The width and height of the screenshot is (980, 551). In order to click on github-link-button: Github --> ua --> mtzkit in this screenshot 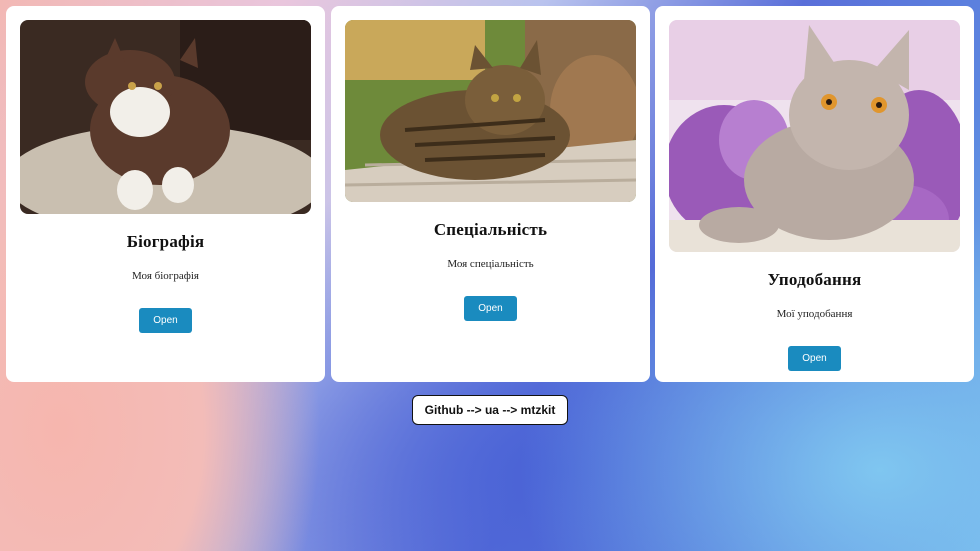, I will do `click(490, 410)`.